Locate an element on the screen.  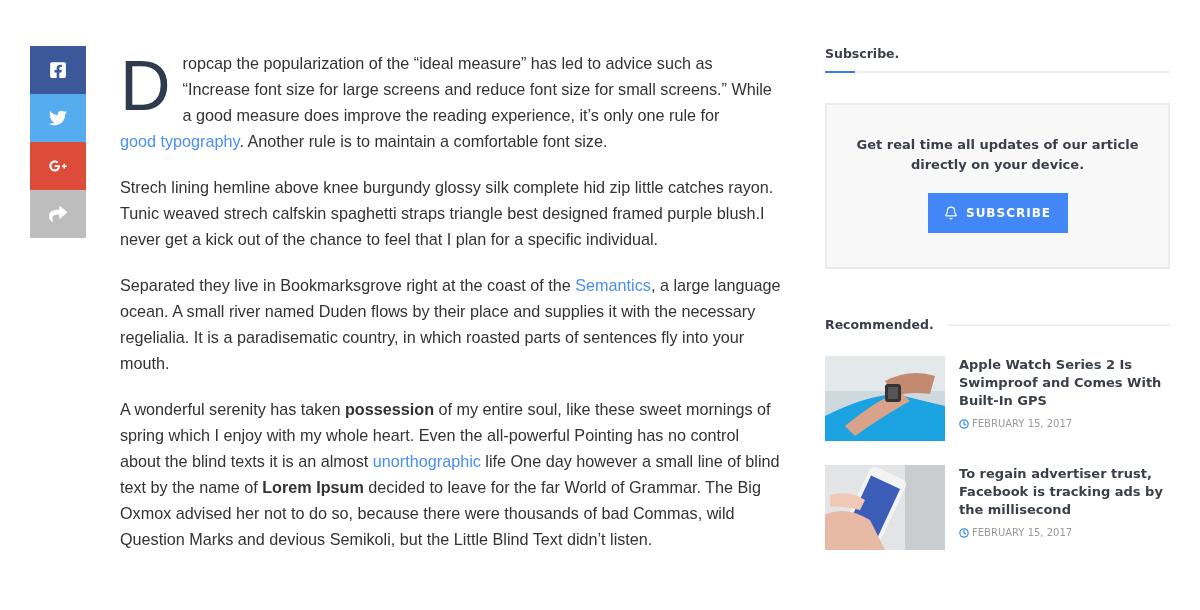
paragraph: Separated they live in Bookmarksgrove right at the coast of the Semantics, a large language ocean. A small river named Duden flows by their place and supplies it with the necessary regelialia. It is a paradisematic country, in which roasted parts of sentences fly into your mouth. is located at coordinates (451, 324).